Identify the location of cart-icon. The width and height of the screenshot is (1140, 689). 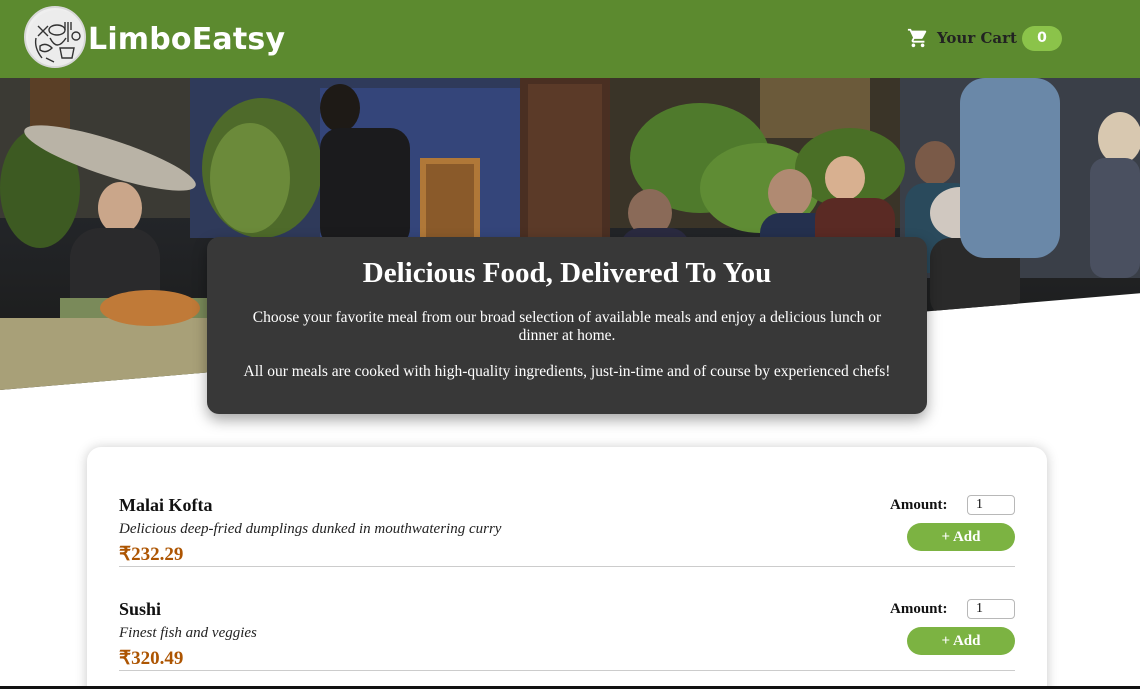
(917, 38).